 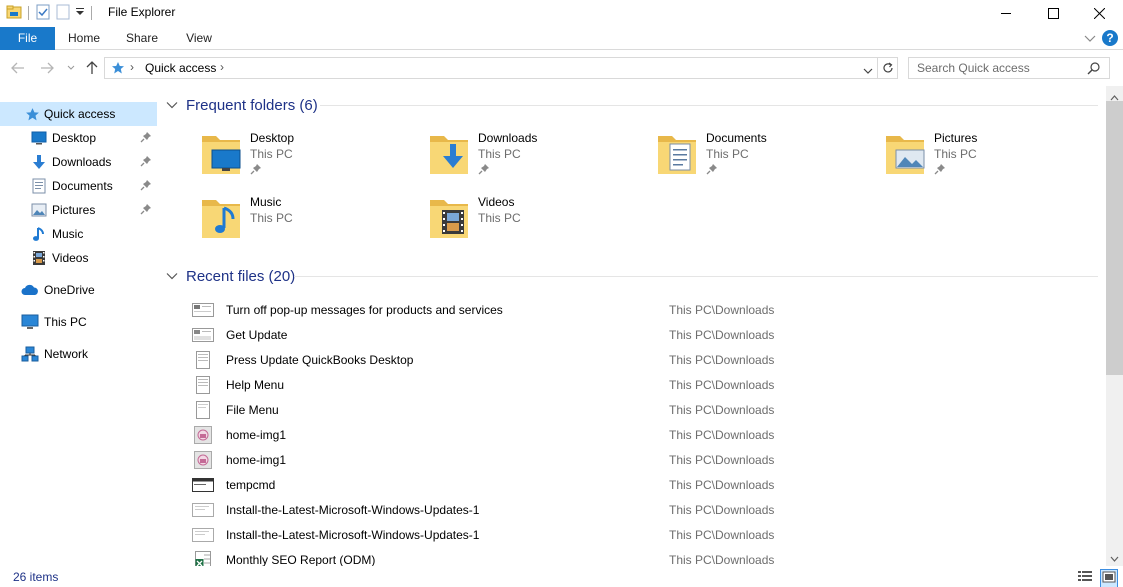 I want to click on section-divider, so click(x=696, y=276).